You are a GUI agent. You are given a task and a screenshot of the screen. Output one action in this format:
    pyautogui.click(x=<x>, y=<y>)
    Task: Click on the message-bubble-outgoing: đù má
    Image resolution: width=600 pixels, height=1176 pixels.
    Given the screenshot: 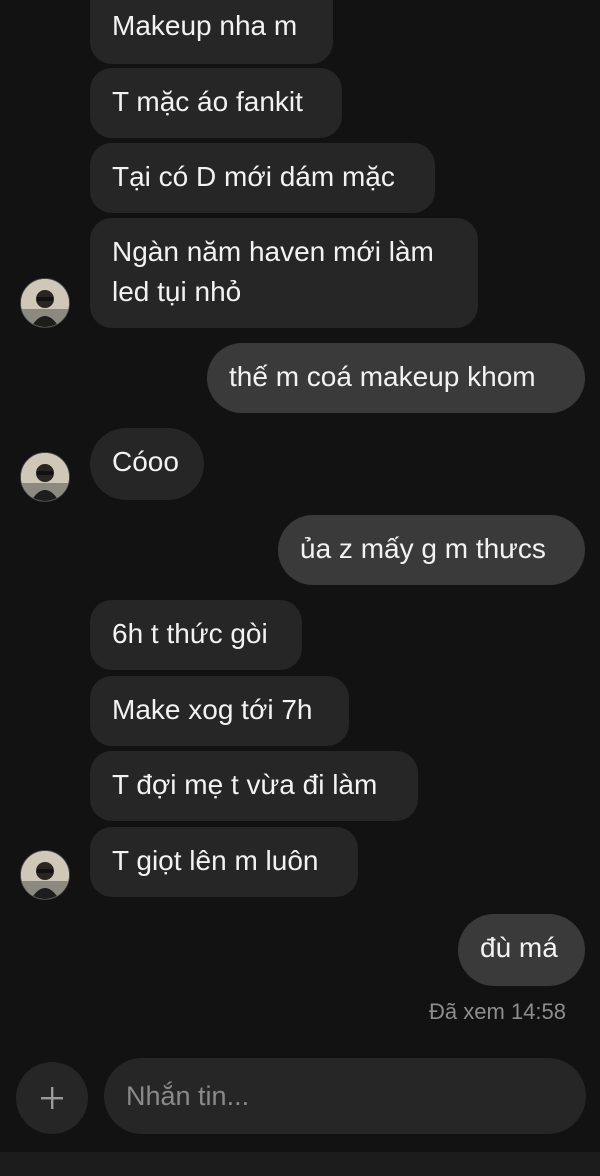 What is the action you would take?
    pyautogui.click(x=521, y=950)
    